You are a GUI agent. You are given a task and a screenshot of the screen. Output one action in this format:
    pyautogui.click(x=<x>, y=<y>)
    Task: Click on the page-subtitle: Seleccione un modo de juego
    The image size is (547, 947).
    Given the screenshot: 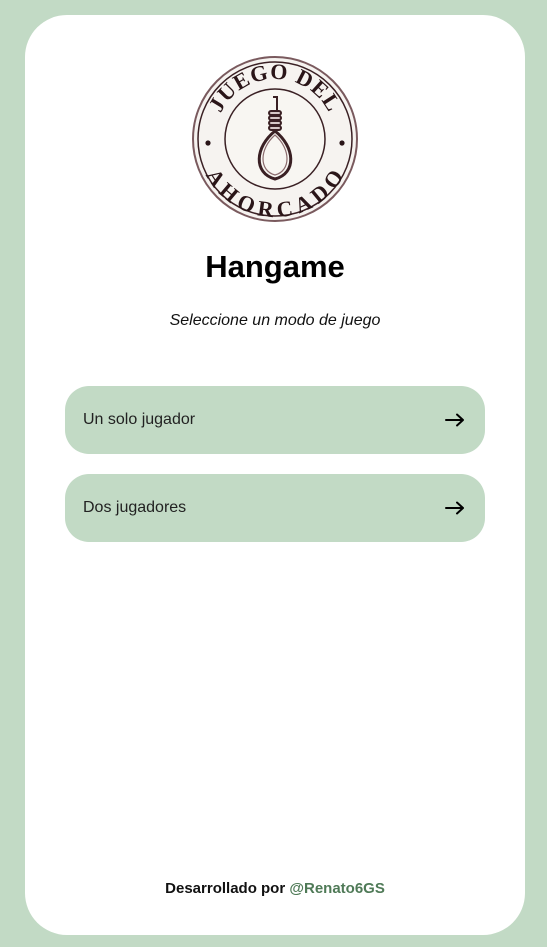 What is the action you would take?
    pyautogui.click(x=275, y=320)
    